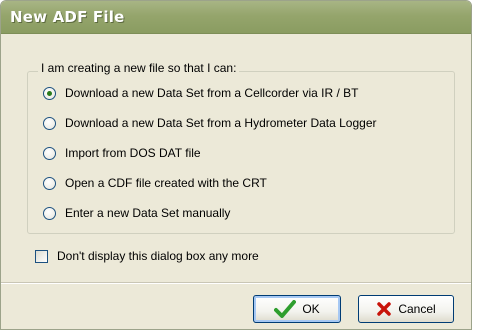  I want to click on checkbox-label: Don't display this dialog box any more, so click(158, 256).